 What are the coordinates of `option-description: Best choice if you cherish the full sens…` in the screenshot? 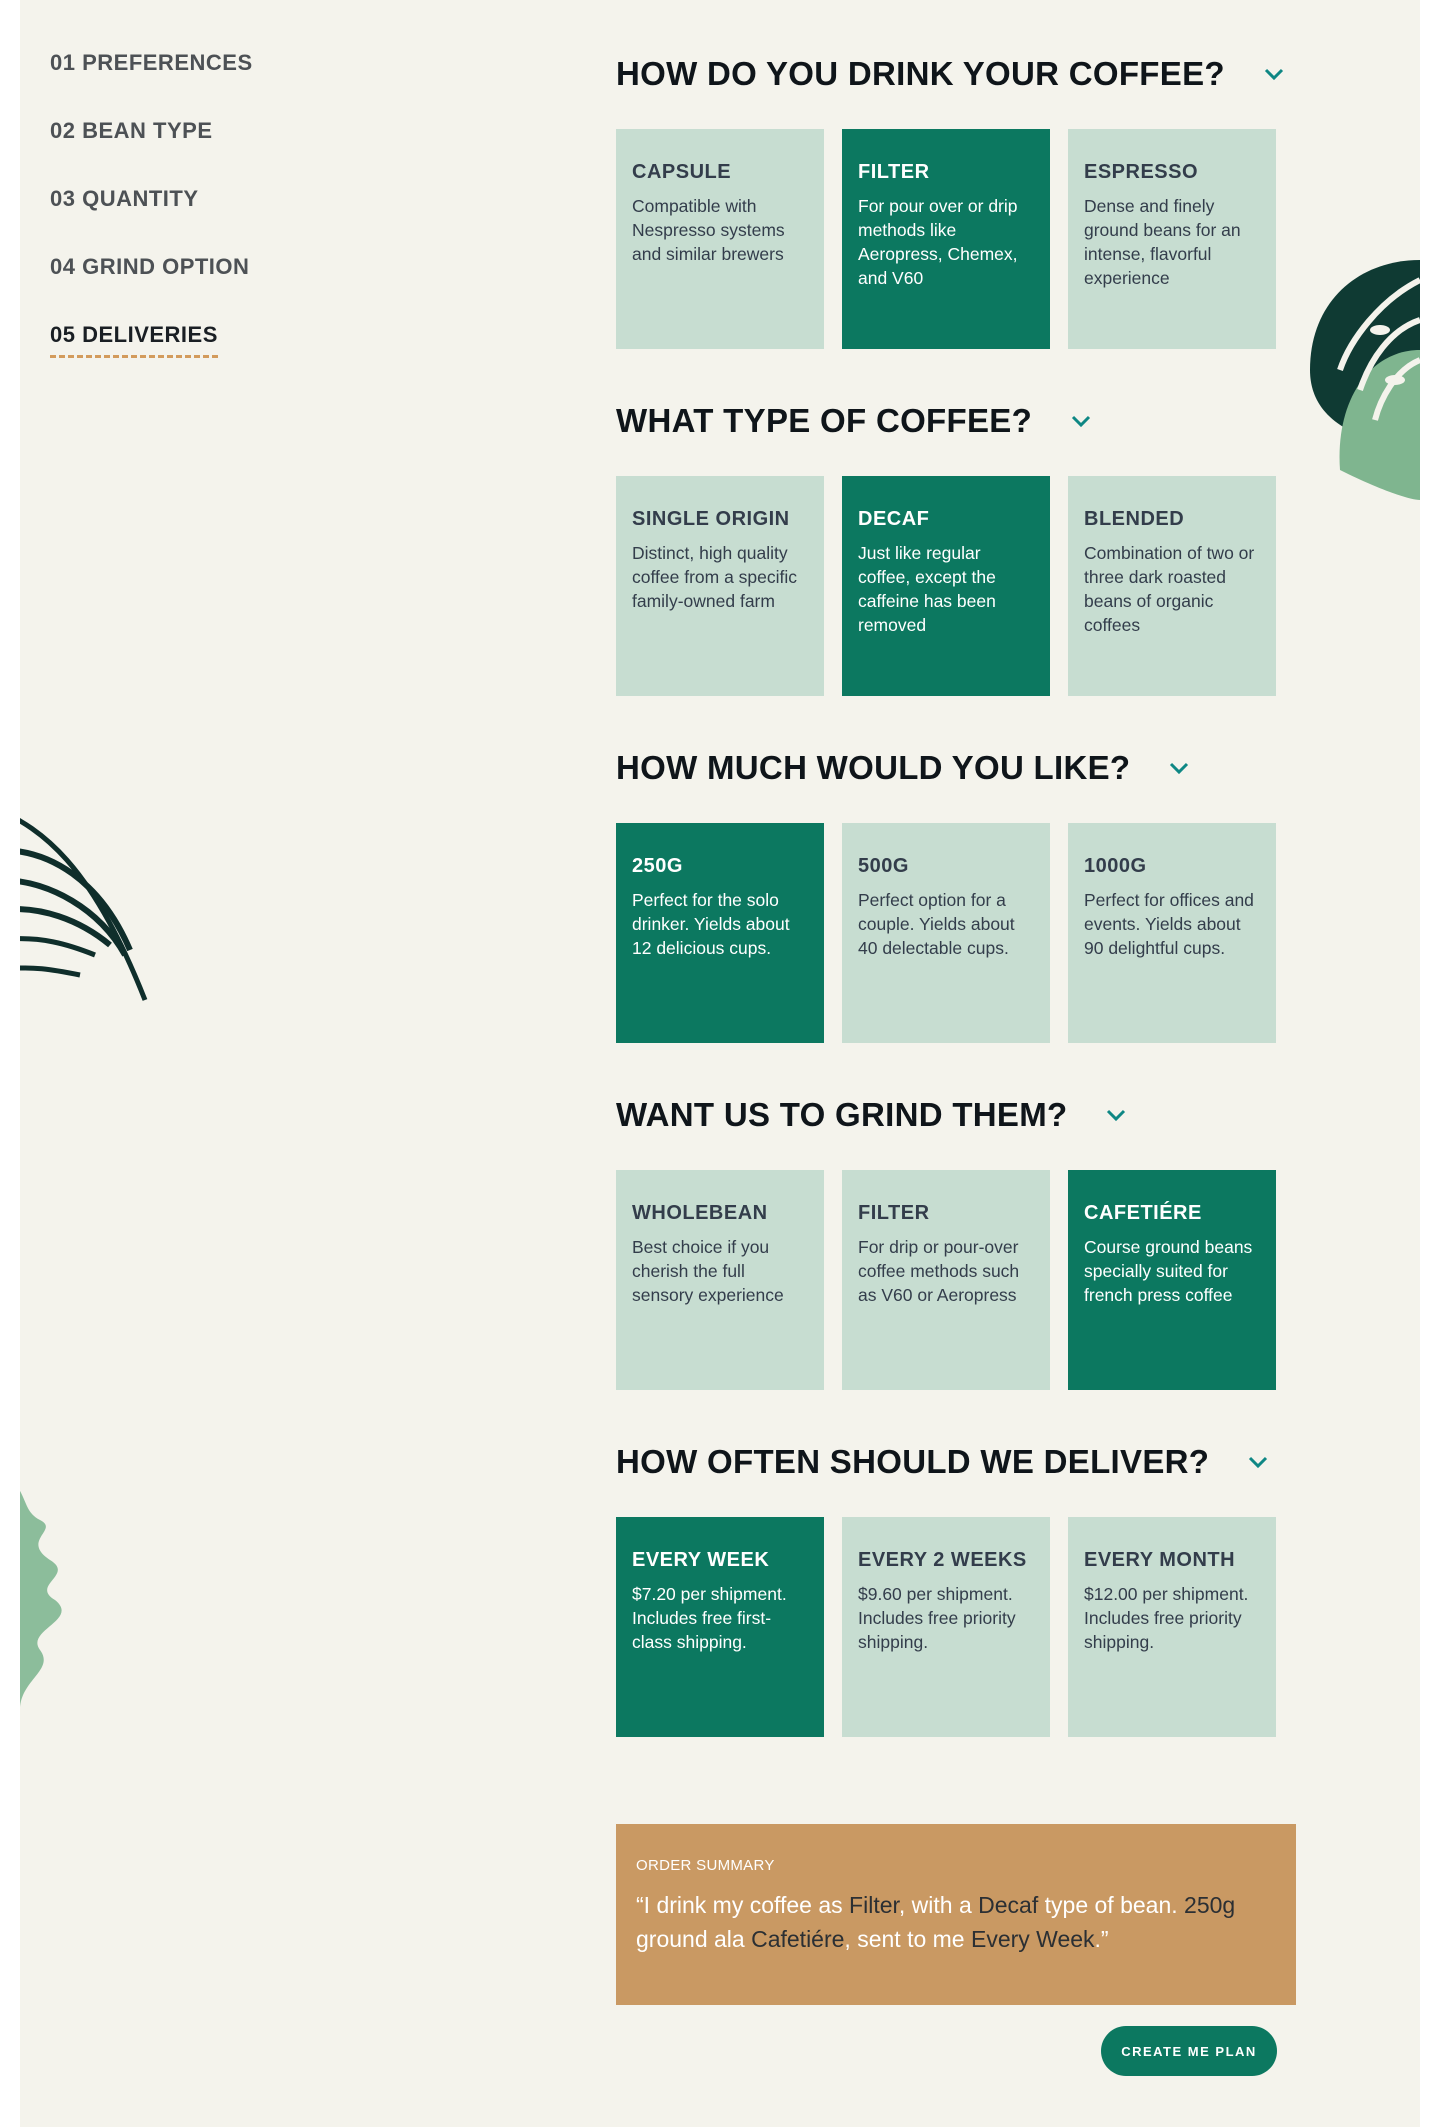 It's located at (708, 1271).